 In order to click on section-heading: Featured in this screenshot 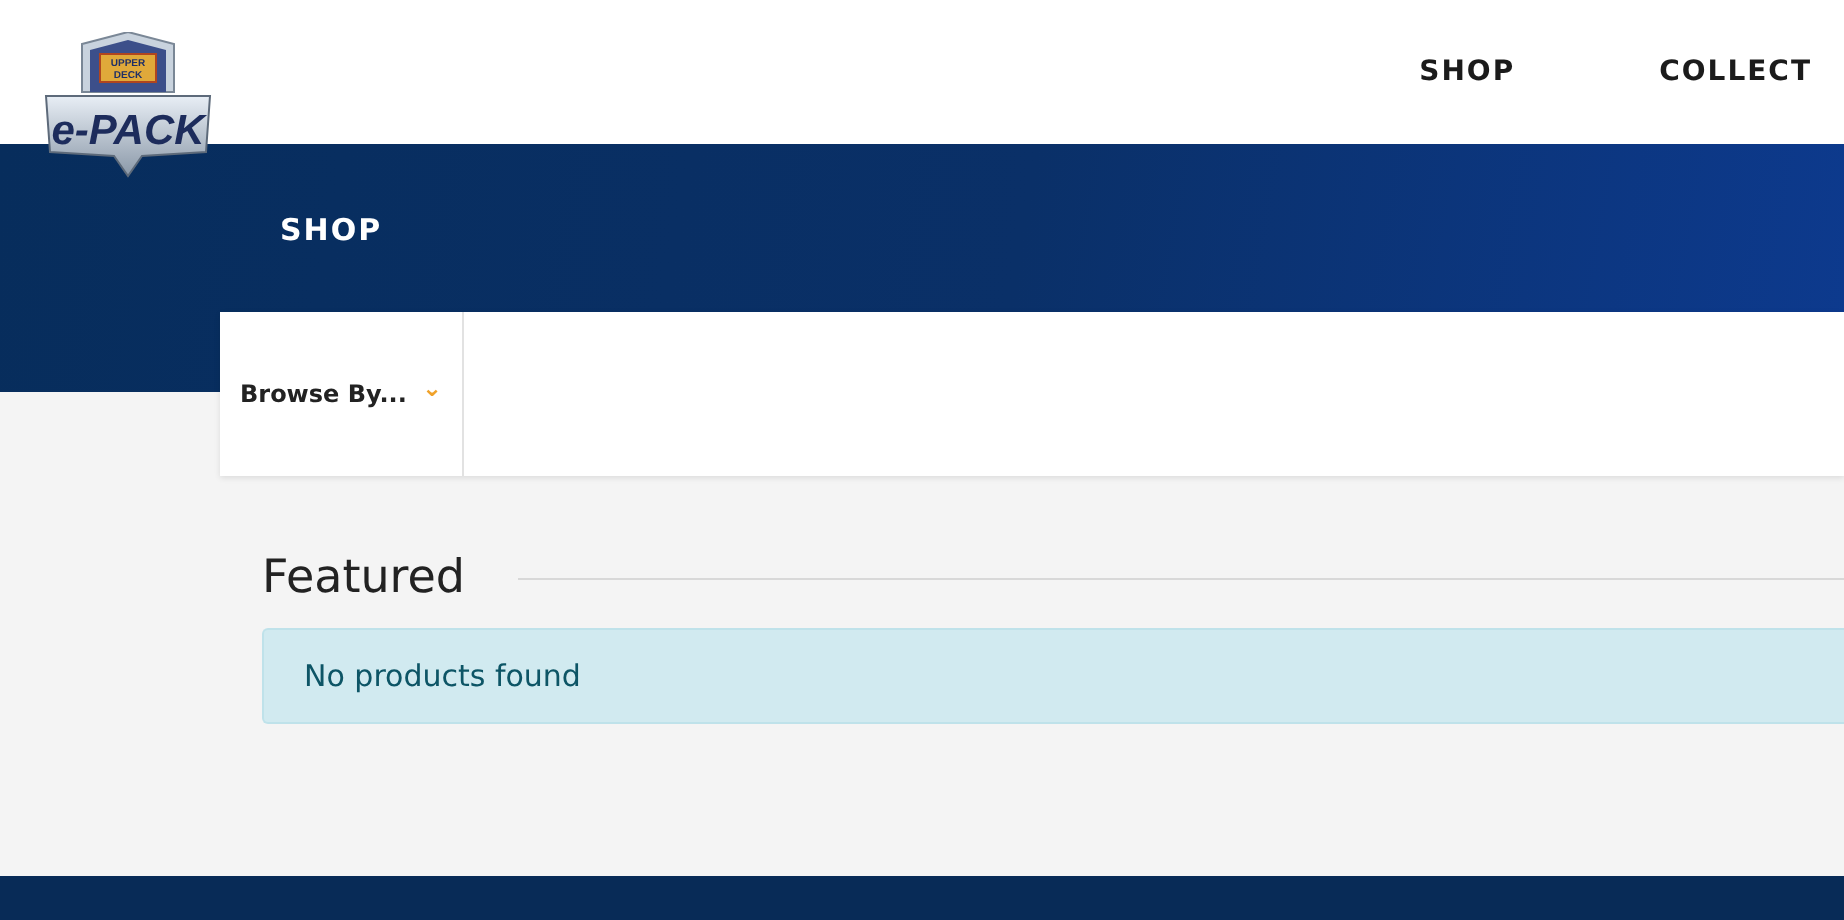, I will do `click(364, 578)`.